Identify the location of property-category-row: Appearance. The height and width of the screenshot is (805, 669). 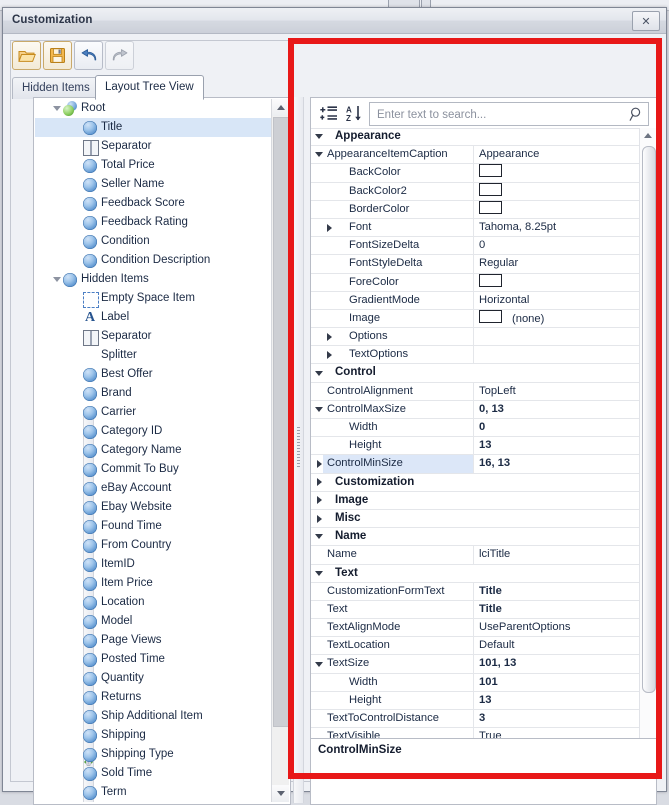
(475, 137).